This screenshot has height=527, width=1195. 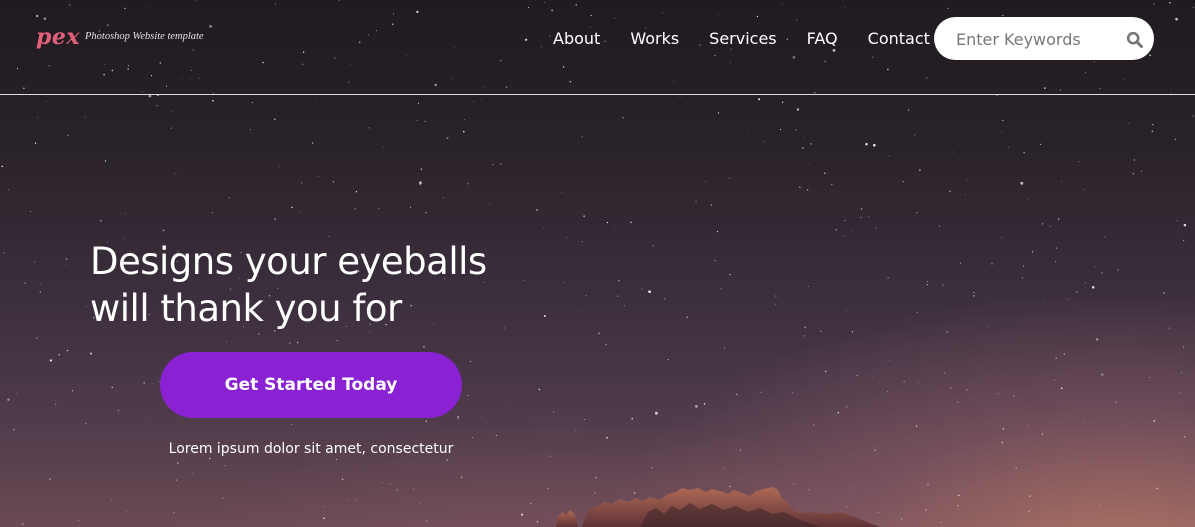 What do you see at coordinates (899, 38) in the screenshot?
I see `nav-item-contact: Contact` at bounding box center [899, 38].